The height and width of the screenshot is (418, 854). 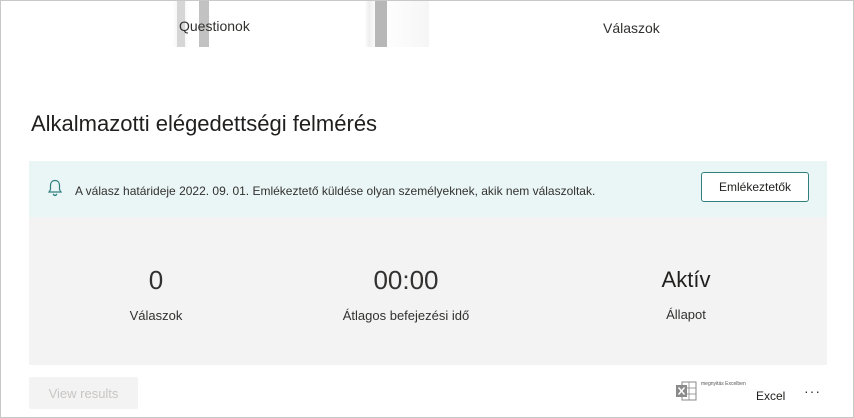 I want to click on excel-icon, so click(x=686, y=391).